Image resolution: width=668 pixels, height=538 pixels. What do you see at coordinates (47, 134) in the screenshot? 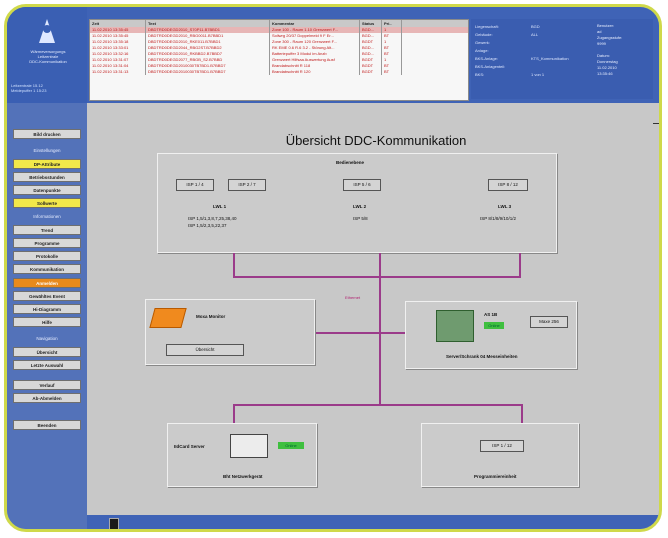
I see `sidebar-button-bild-drucken: Bild drucken` at bounding box center [47, 134].